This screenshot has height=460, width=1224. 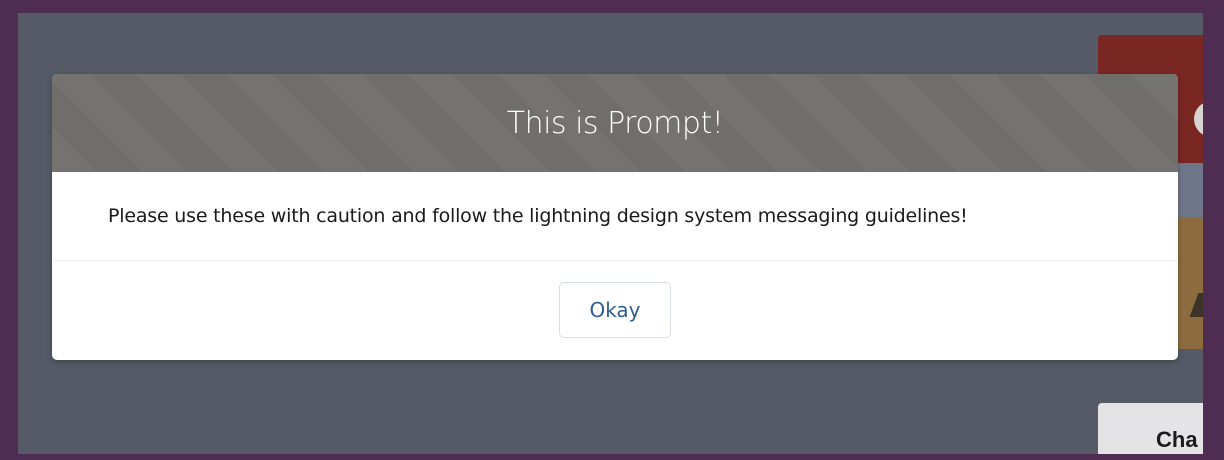 I want to click on background-card-grey: Cha, so click(x=1150, y=428).